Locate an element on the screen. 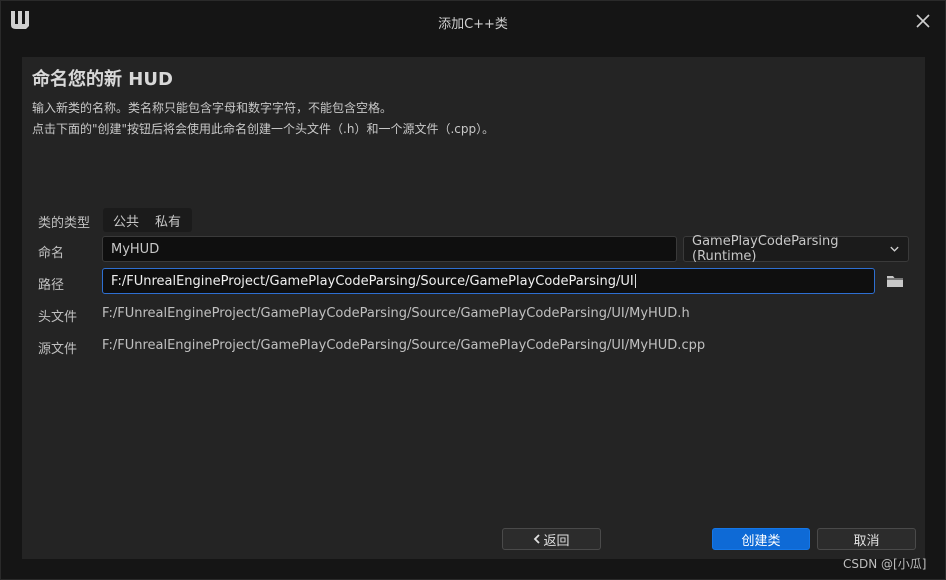 Image resolution: width=946 pixels, height=580 pixels. module-value: GamePlayCodeParsing (Runtime) is located at coordinates (765, 249).